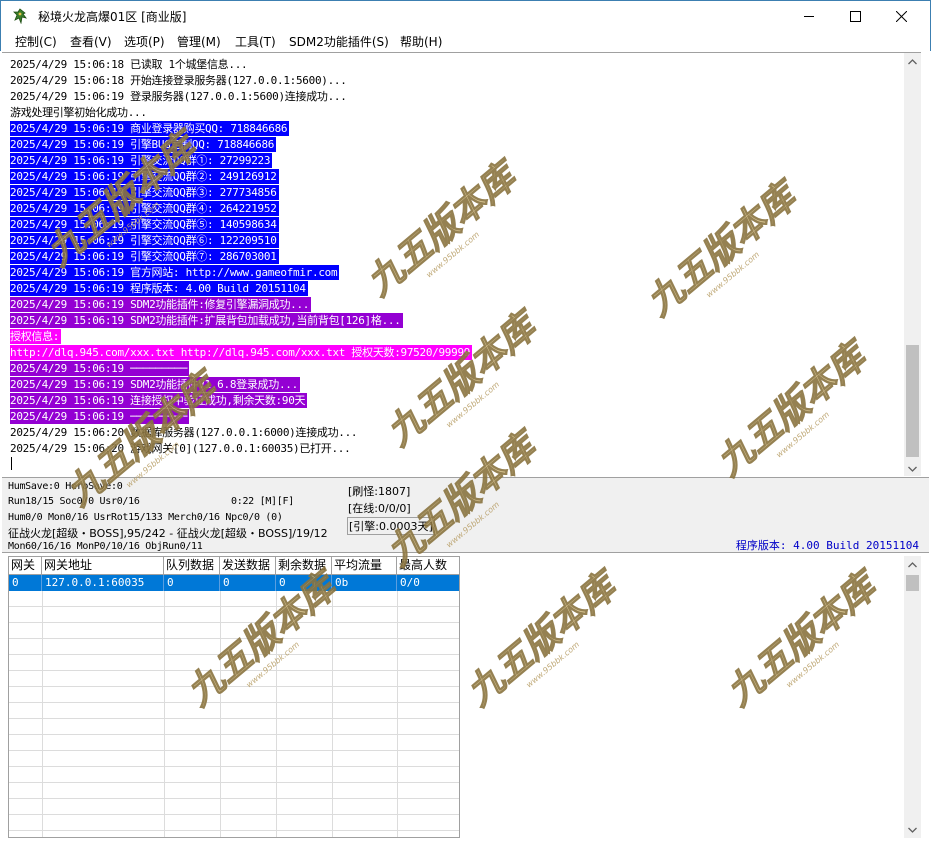 This screenshot has width=931, height=848. Describe the element at coordinates (25, 583) in the screenshot. I see `cell-gate: 0` at that location.